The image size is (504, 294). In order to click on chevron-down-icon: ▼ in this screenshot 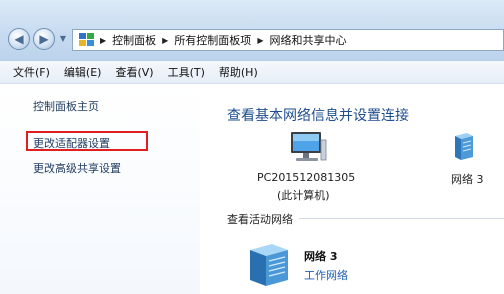, I will do `click(63, 38)`.